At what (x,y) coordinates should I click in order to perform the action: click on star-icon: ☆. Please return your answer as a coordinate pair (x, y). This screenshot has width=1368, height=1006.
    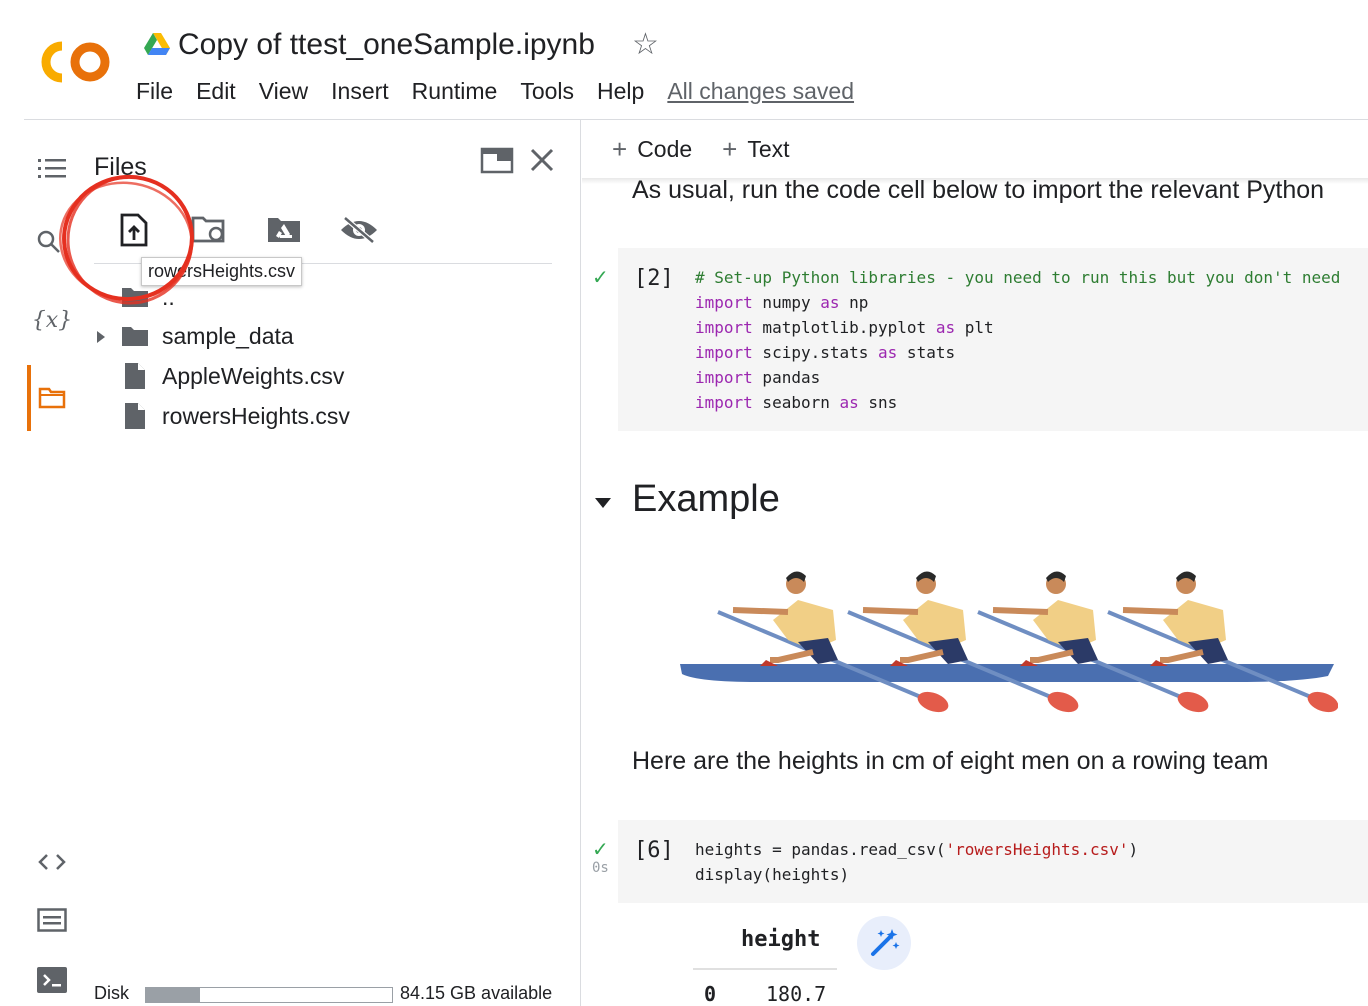
    Looking at the image, I should click on (645, 45).